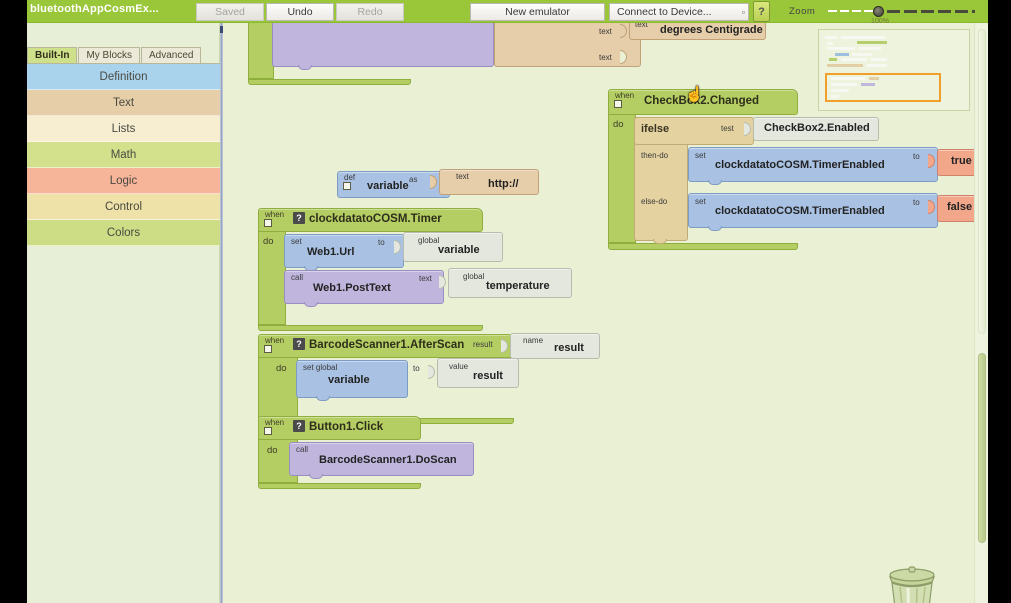 The width and height of the screenshot is (1011, 603). Describe the element at coordinates (275, 340) in the screenshot. I see `barcode-when-label: when` at that location.